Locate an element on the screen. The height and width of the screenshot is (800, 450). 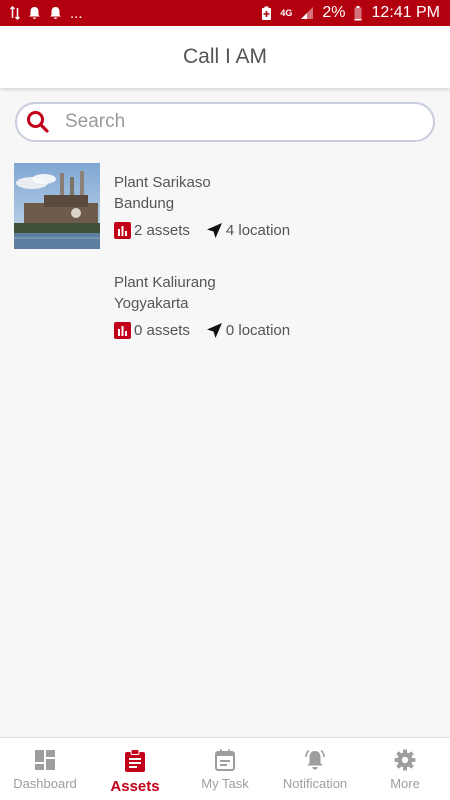
search-icon is located at coordinates (38, 122).